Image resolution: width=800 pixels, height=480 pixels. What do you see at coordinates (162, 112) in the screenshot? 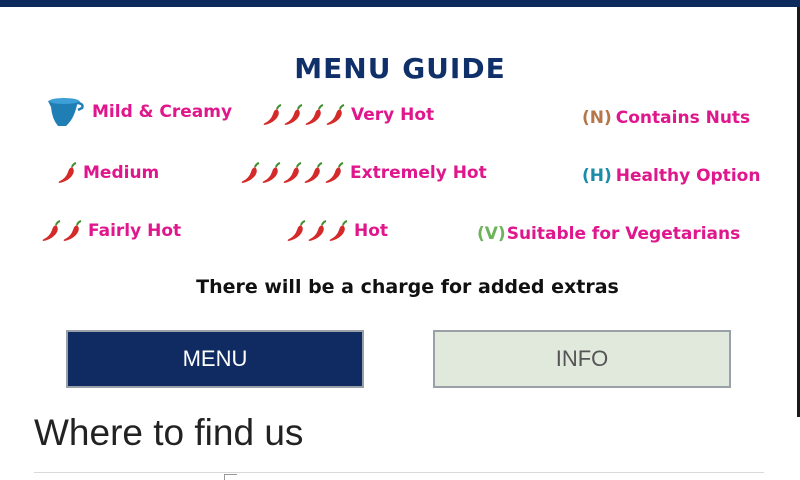
I see `legend-label: Mild & Creamy` at bounding box center [162, 112].